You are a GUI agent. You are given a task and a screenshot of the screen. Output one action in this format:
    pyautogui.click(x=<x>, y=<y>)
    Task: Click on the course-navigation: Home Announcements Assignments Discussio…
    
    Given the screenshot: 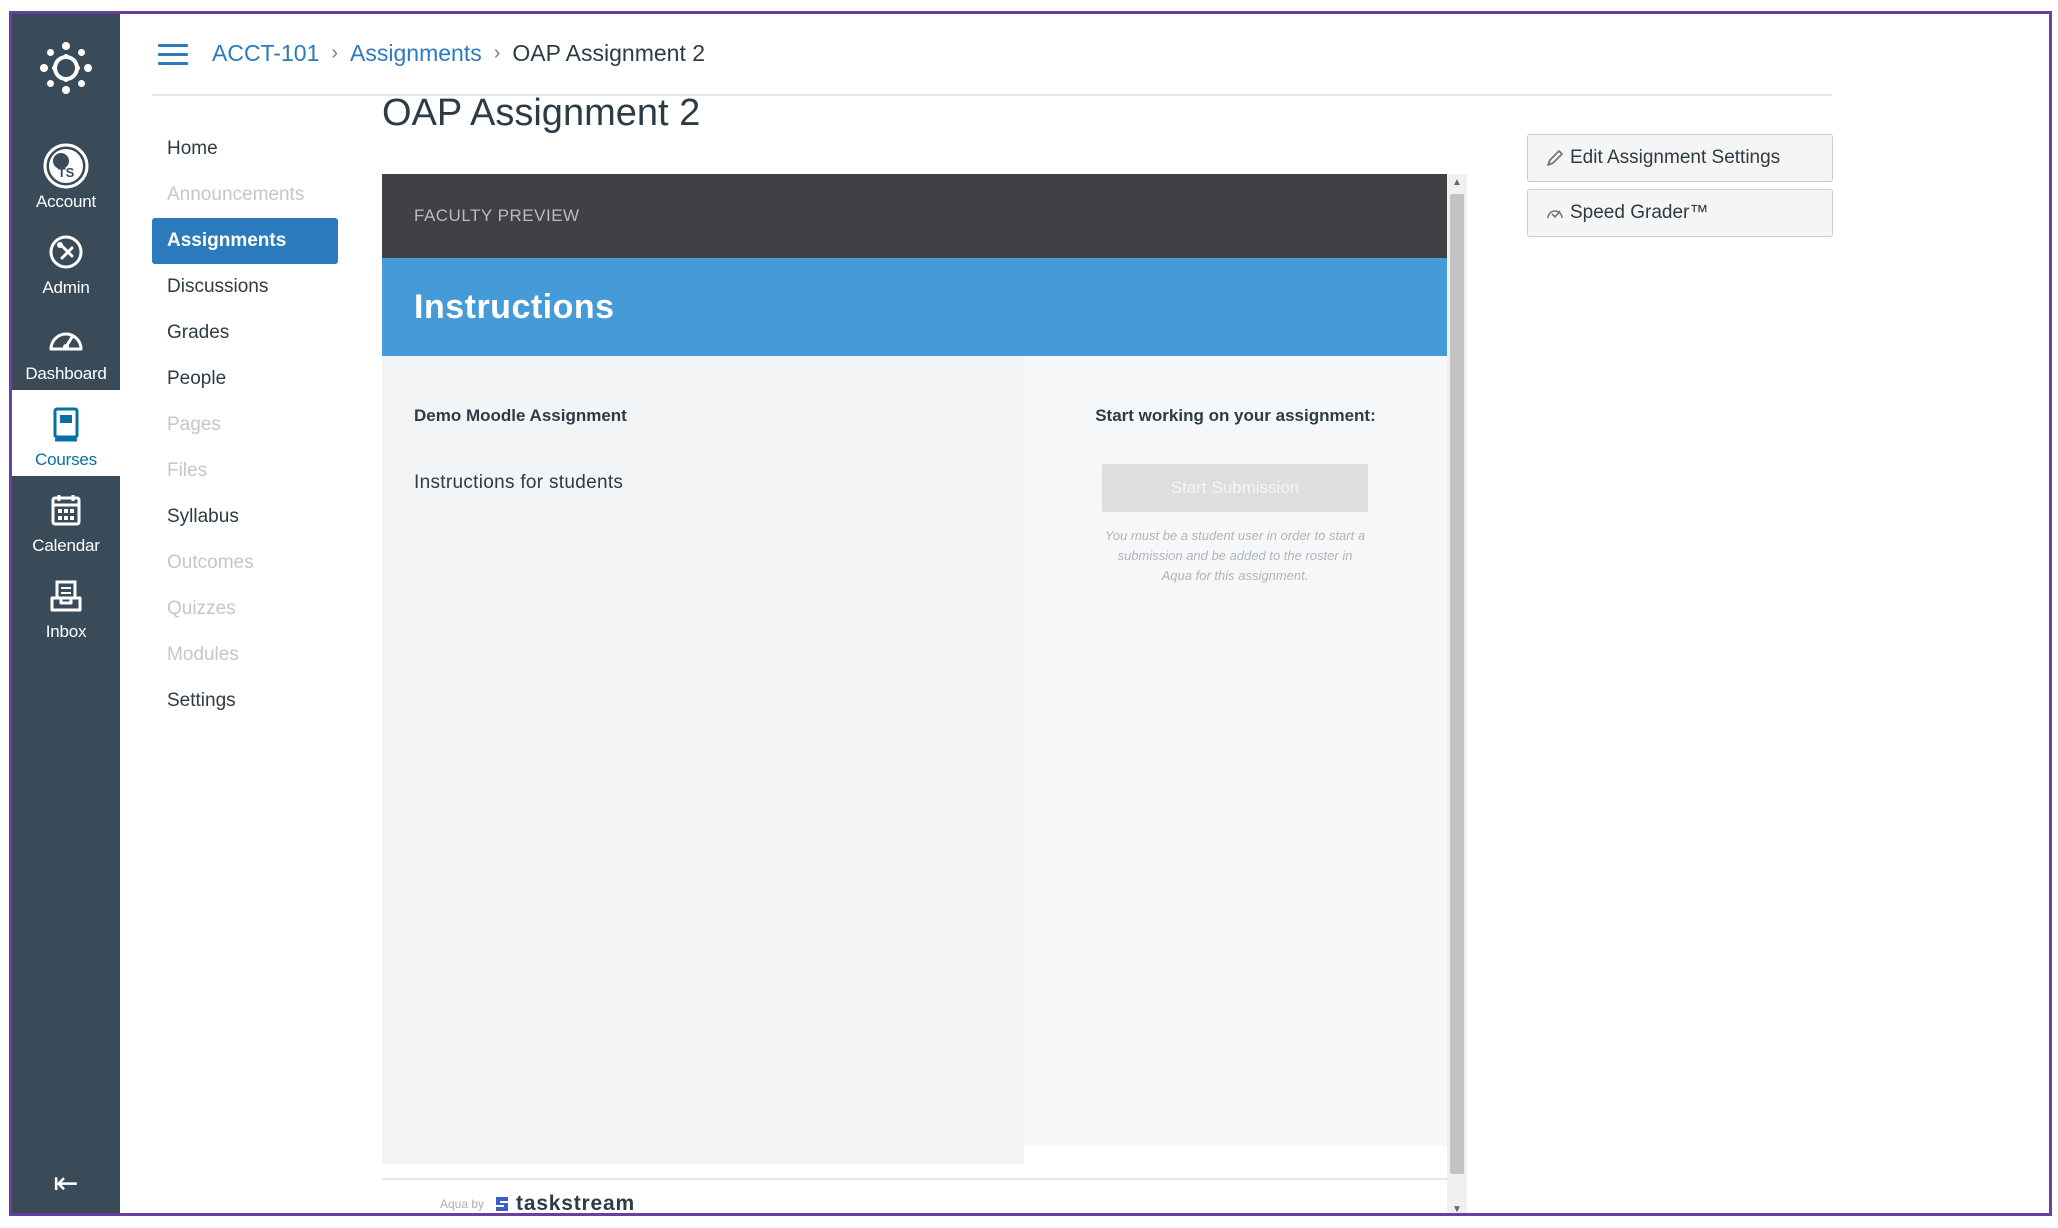 What is the action you would take?
    pyautogui.click(x=245, y=425)
    